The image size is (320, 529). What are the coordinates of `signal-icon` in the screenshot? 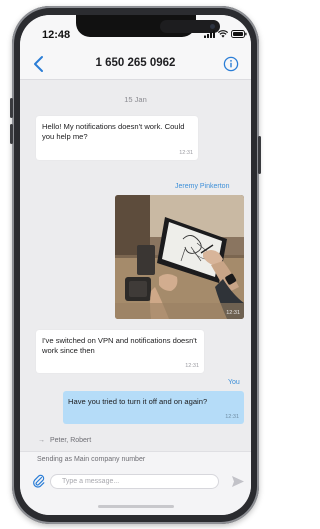 It's located at (209, 34).